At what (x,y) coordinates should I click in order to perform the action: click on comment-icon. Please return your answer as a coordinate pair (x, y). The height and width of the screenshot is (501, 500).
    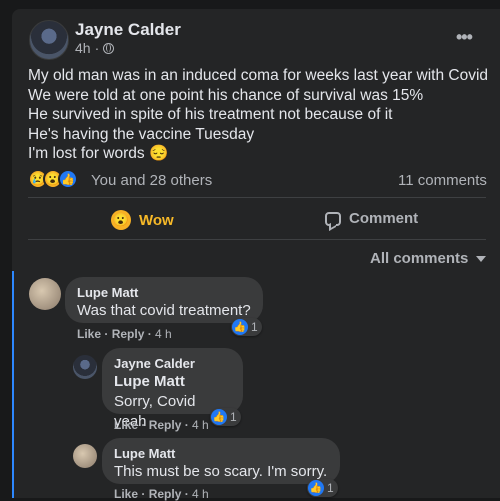
    Looking at the image, I should click on (333, 218).